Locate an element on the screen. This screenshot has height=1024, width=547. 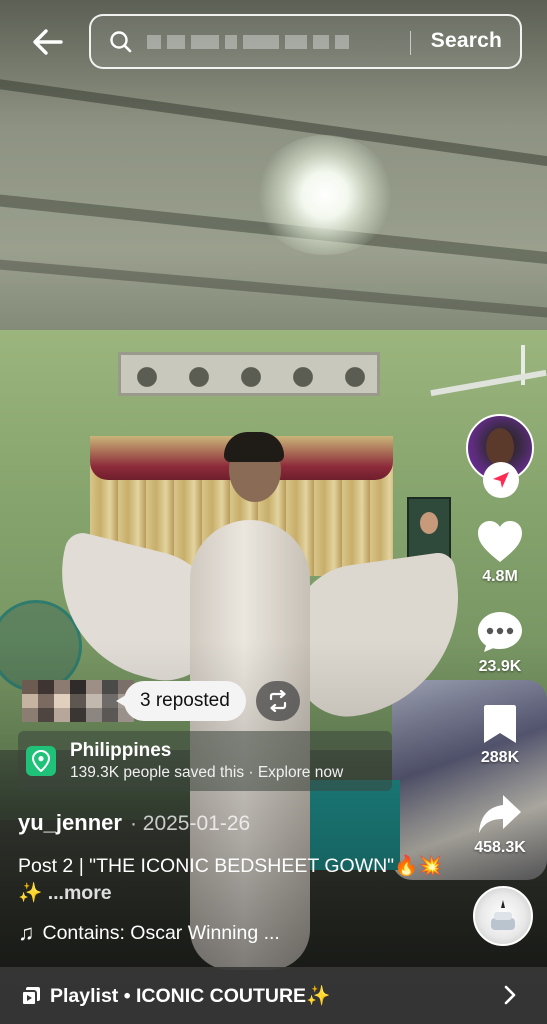
music-disc is located at coordinates (503, 916).